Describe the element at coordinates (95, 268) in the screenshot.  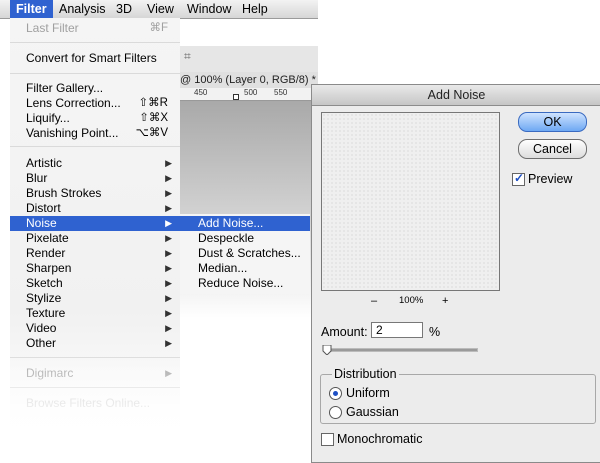
I see `menu-item-sharpen: Sharpen ▶` at that location.